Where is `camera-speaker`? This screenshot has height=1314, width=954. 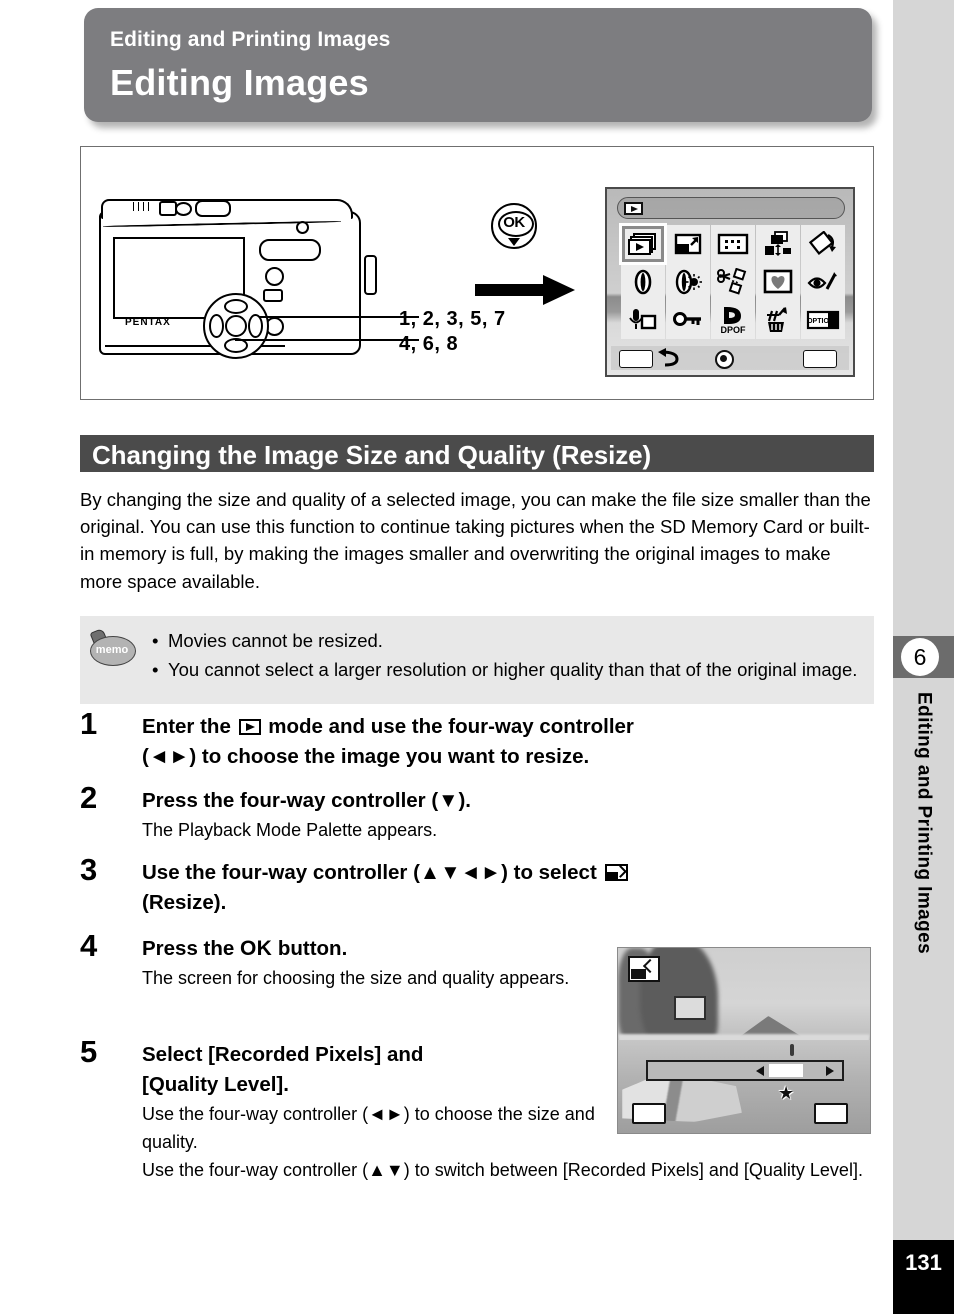 camera-speaker is located at coordinates (168, 208).